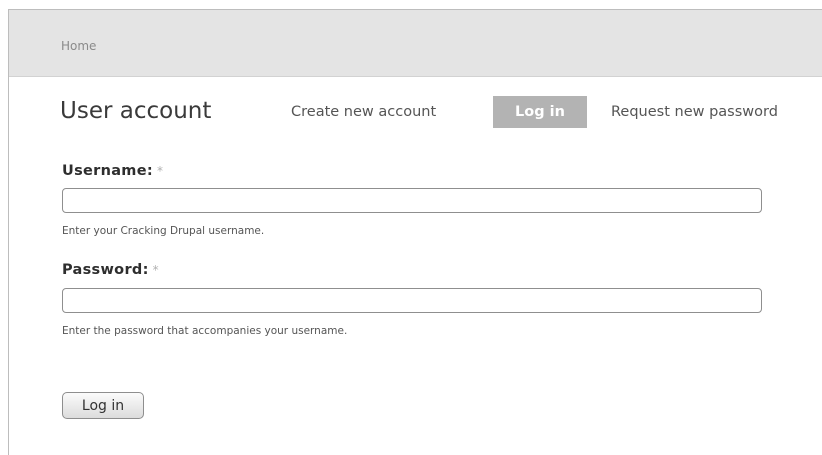 This screenshot has height=455, width=822. Describe the element at coordinates (155, 270) in the screenshot. I see `password-required-mark: *` at that location.